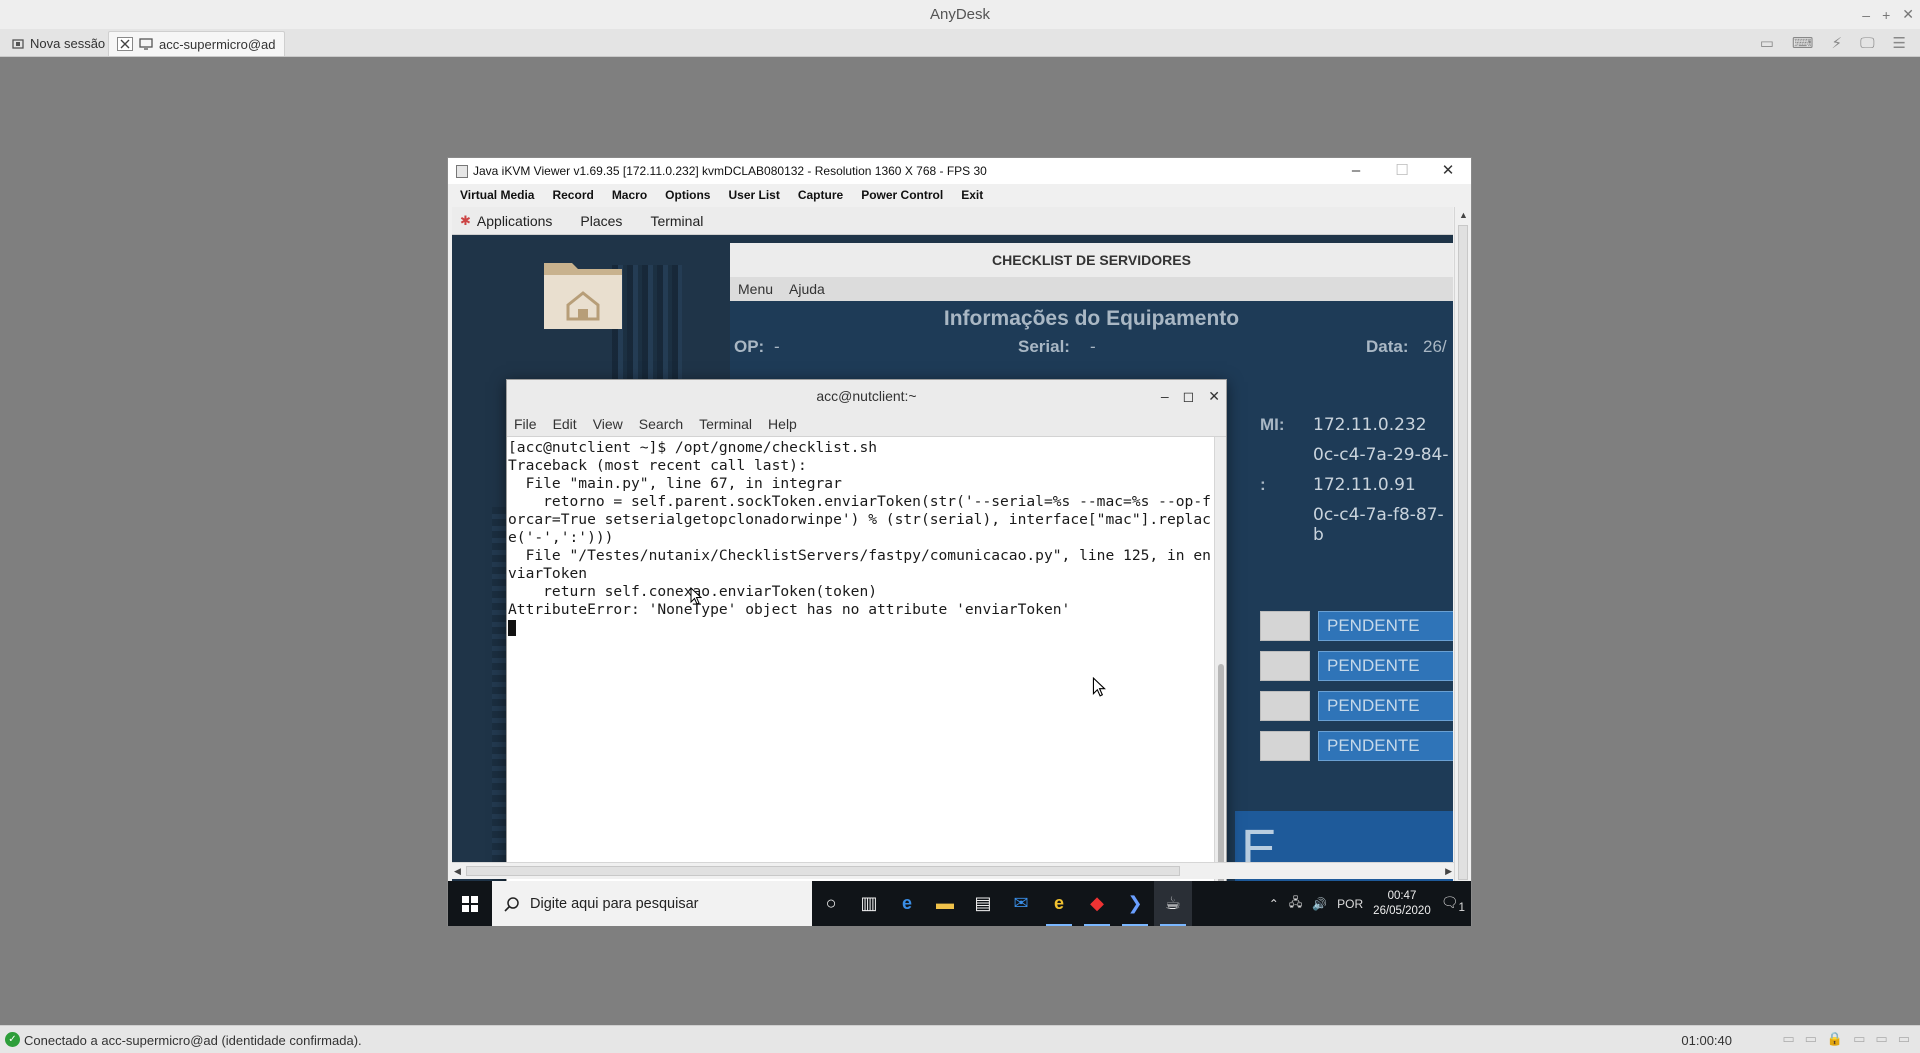 The height and width of the screenshot is (1053, 1920). I want to click on menu-capture: Capture, so click(820, 195).